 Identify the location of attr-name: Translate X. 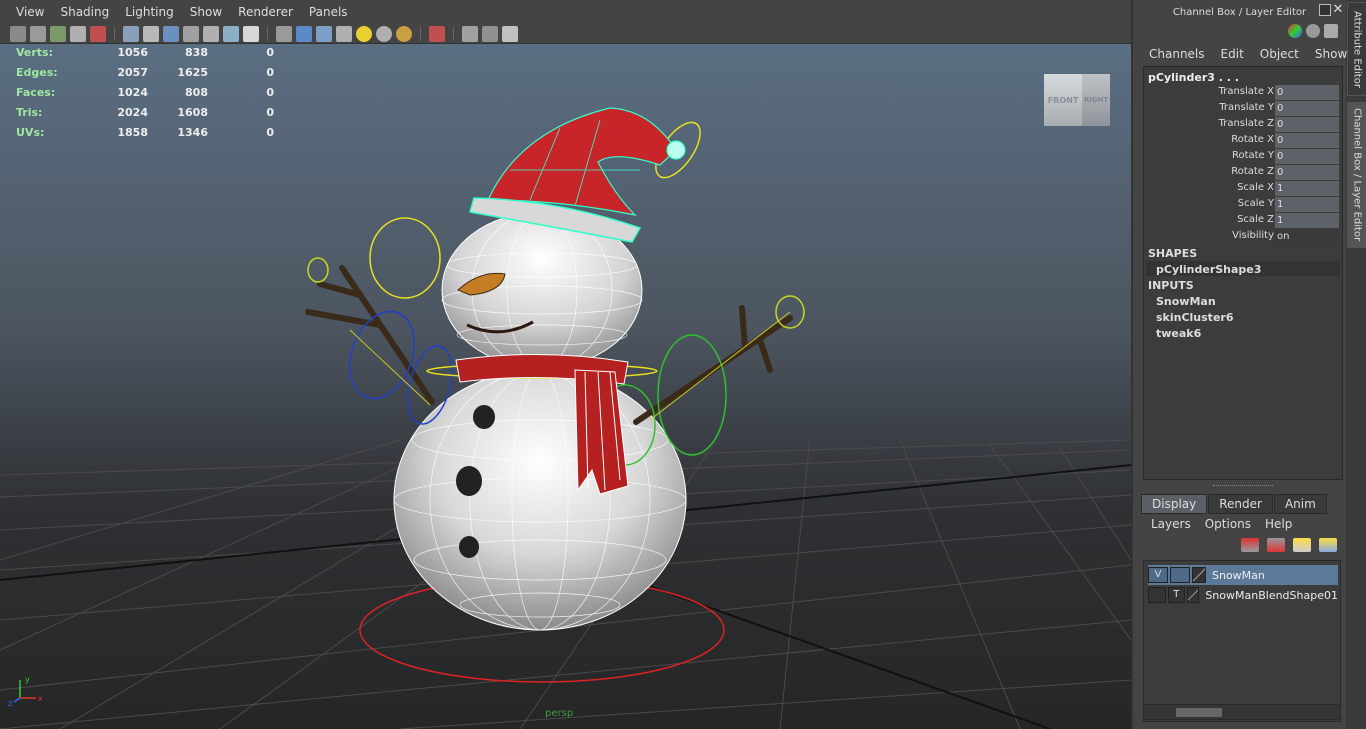
(1246, 91).